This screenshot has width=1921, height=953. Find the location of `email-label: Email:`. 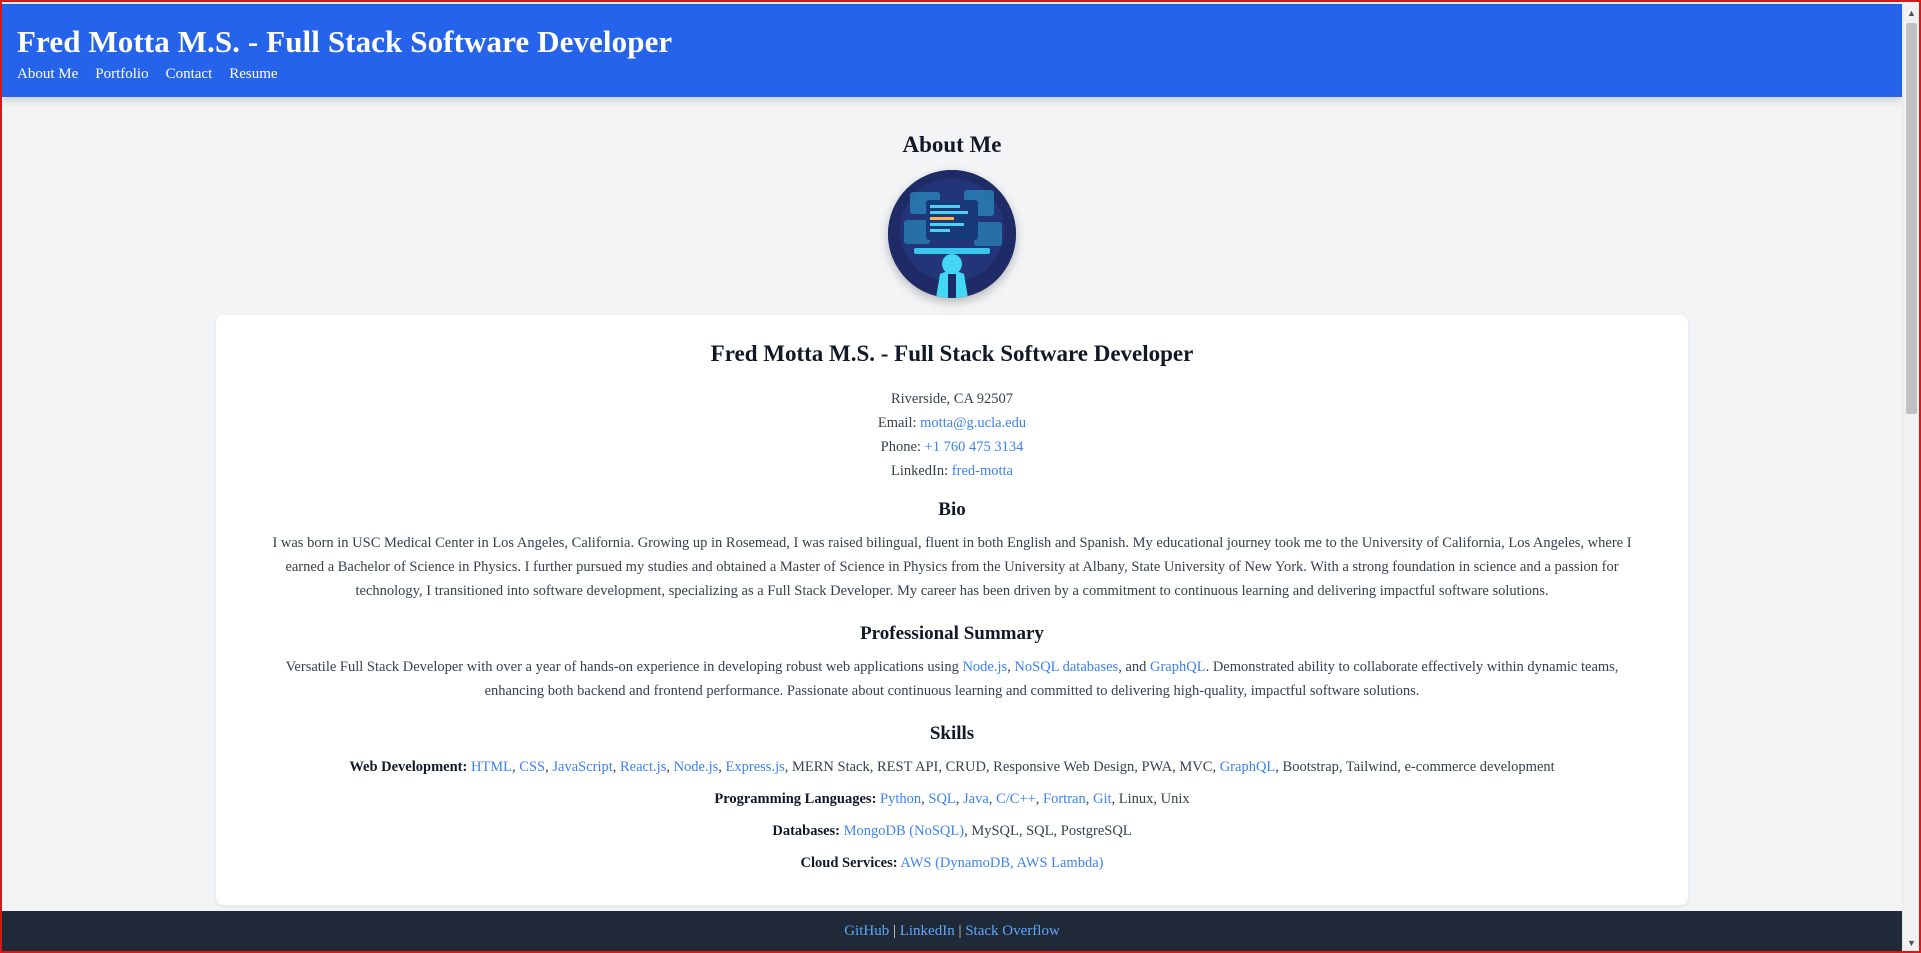

email-label: Email: is located at coordinates (897, 423).